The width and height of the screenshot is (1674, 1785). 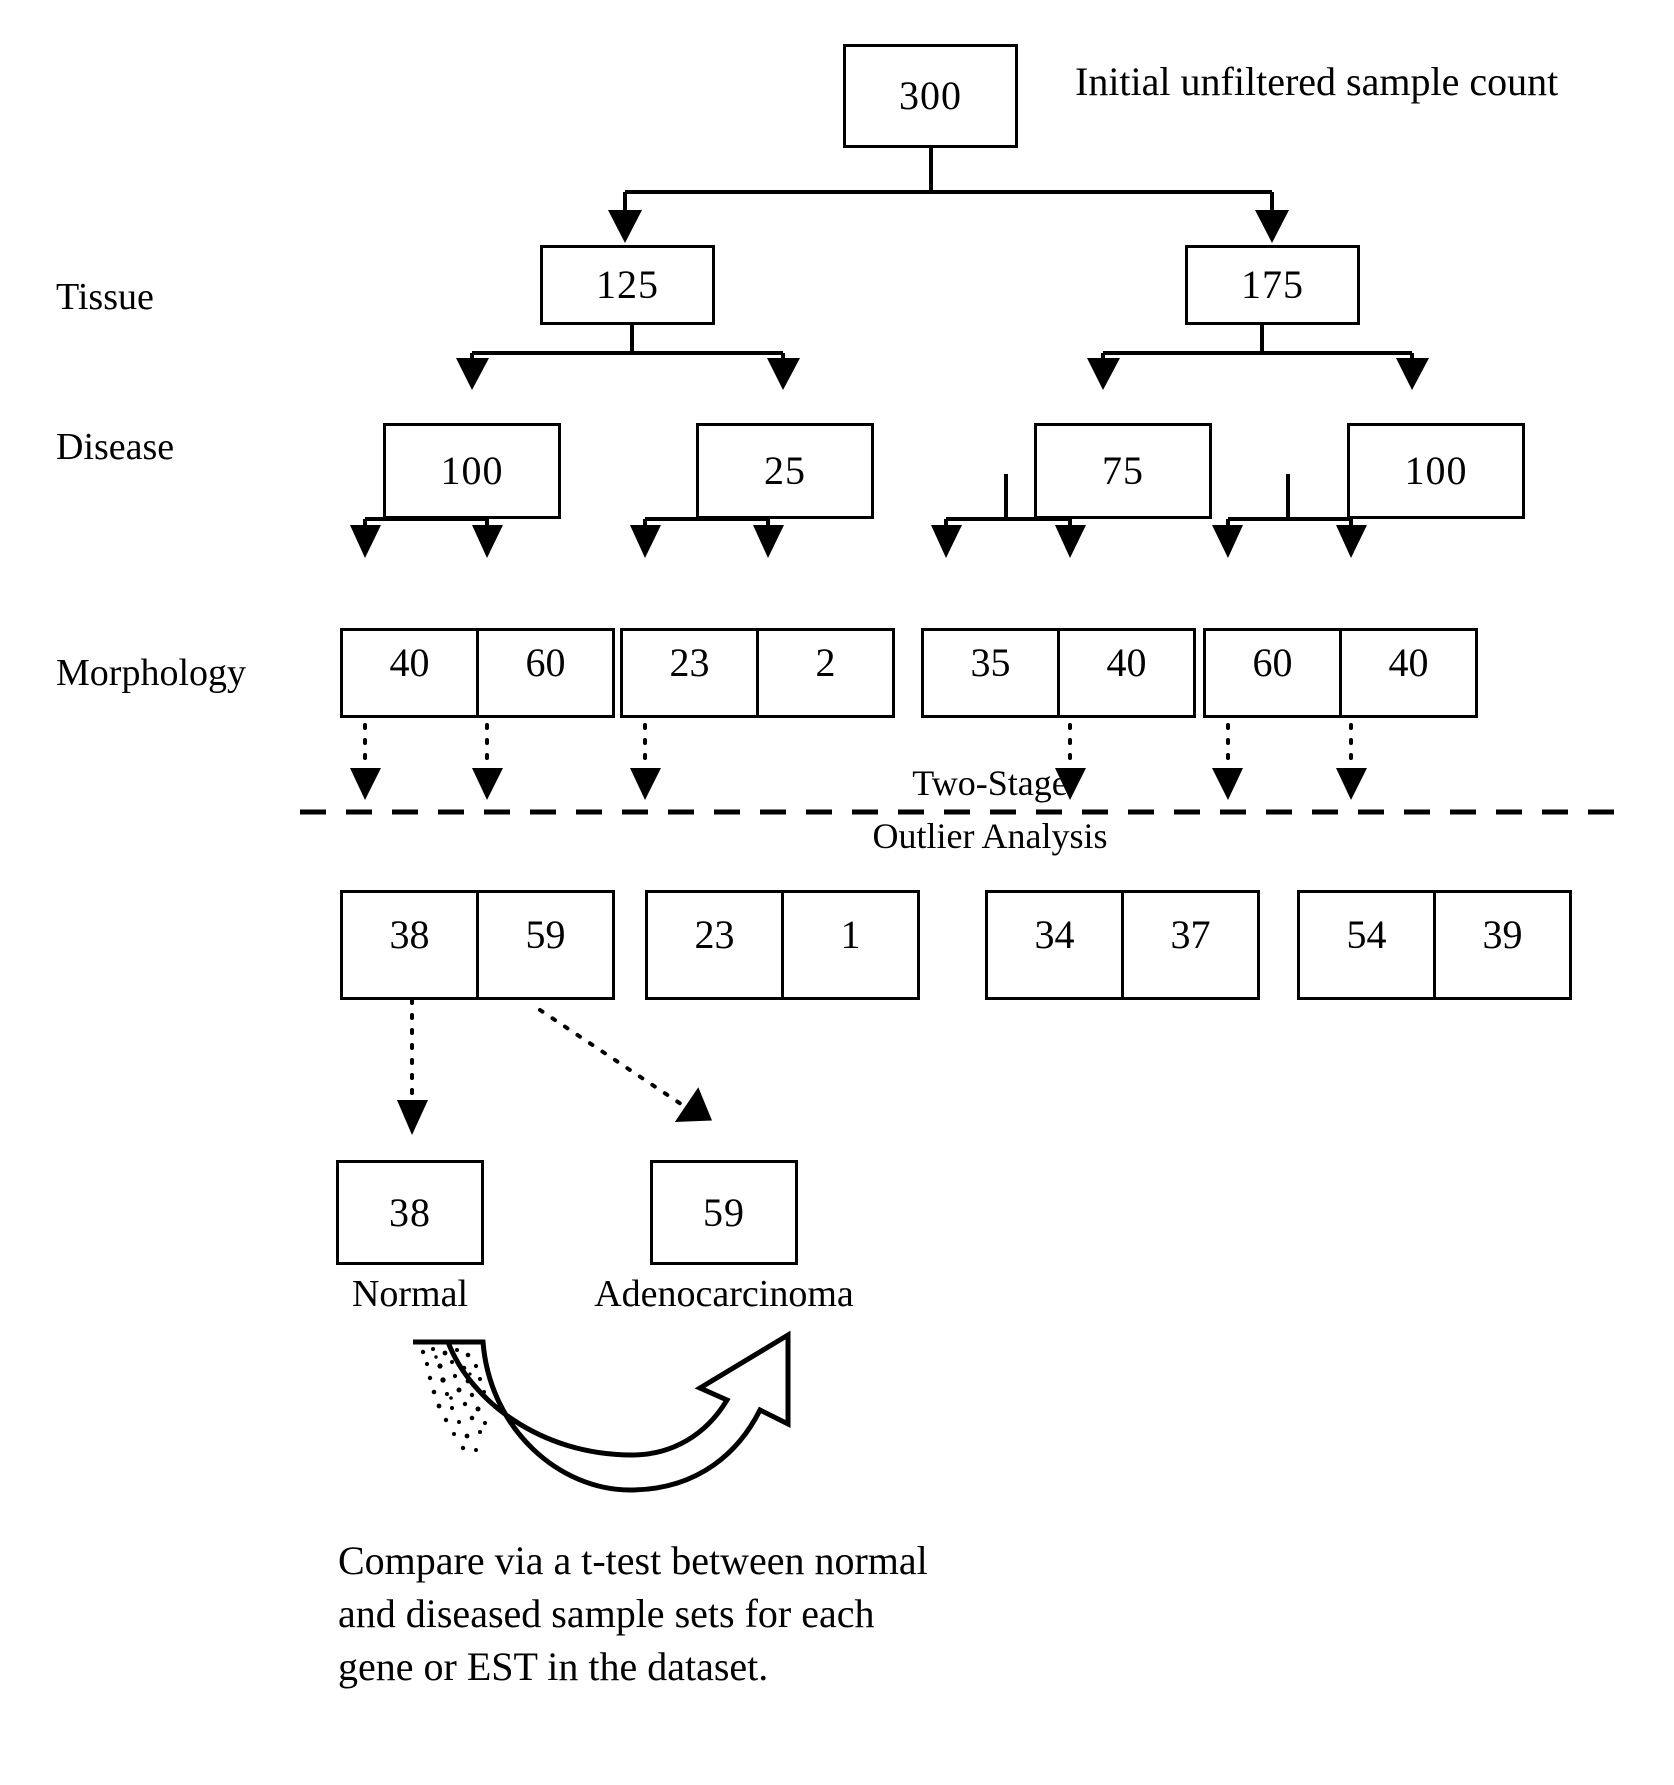 What do you see at coordinates (1190, 934) in the screenshot?
I see `filtered-pair-3-right-value: 37` at bounding box center [1190, 934].